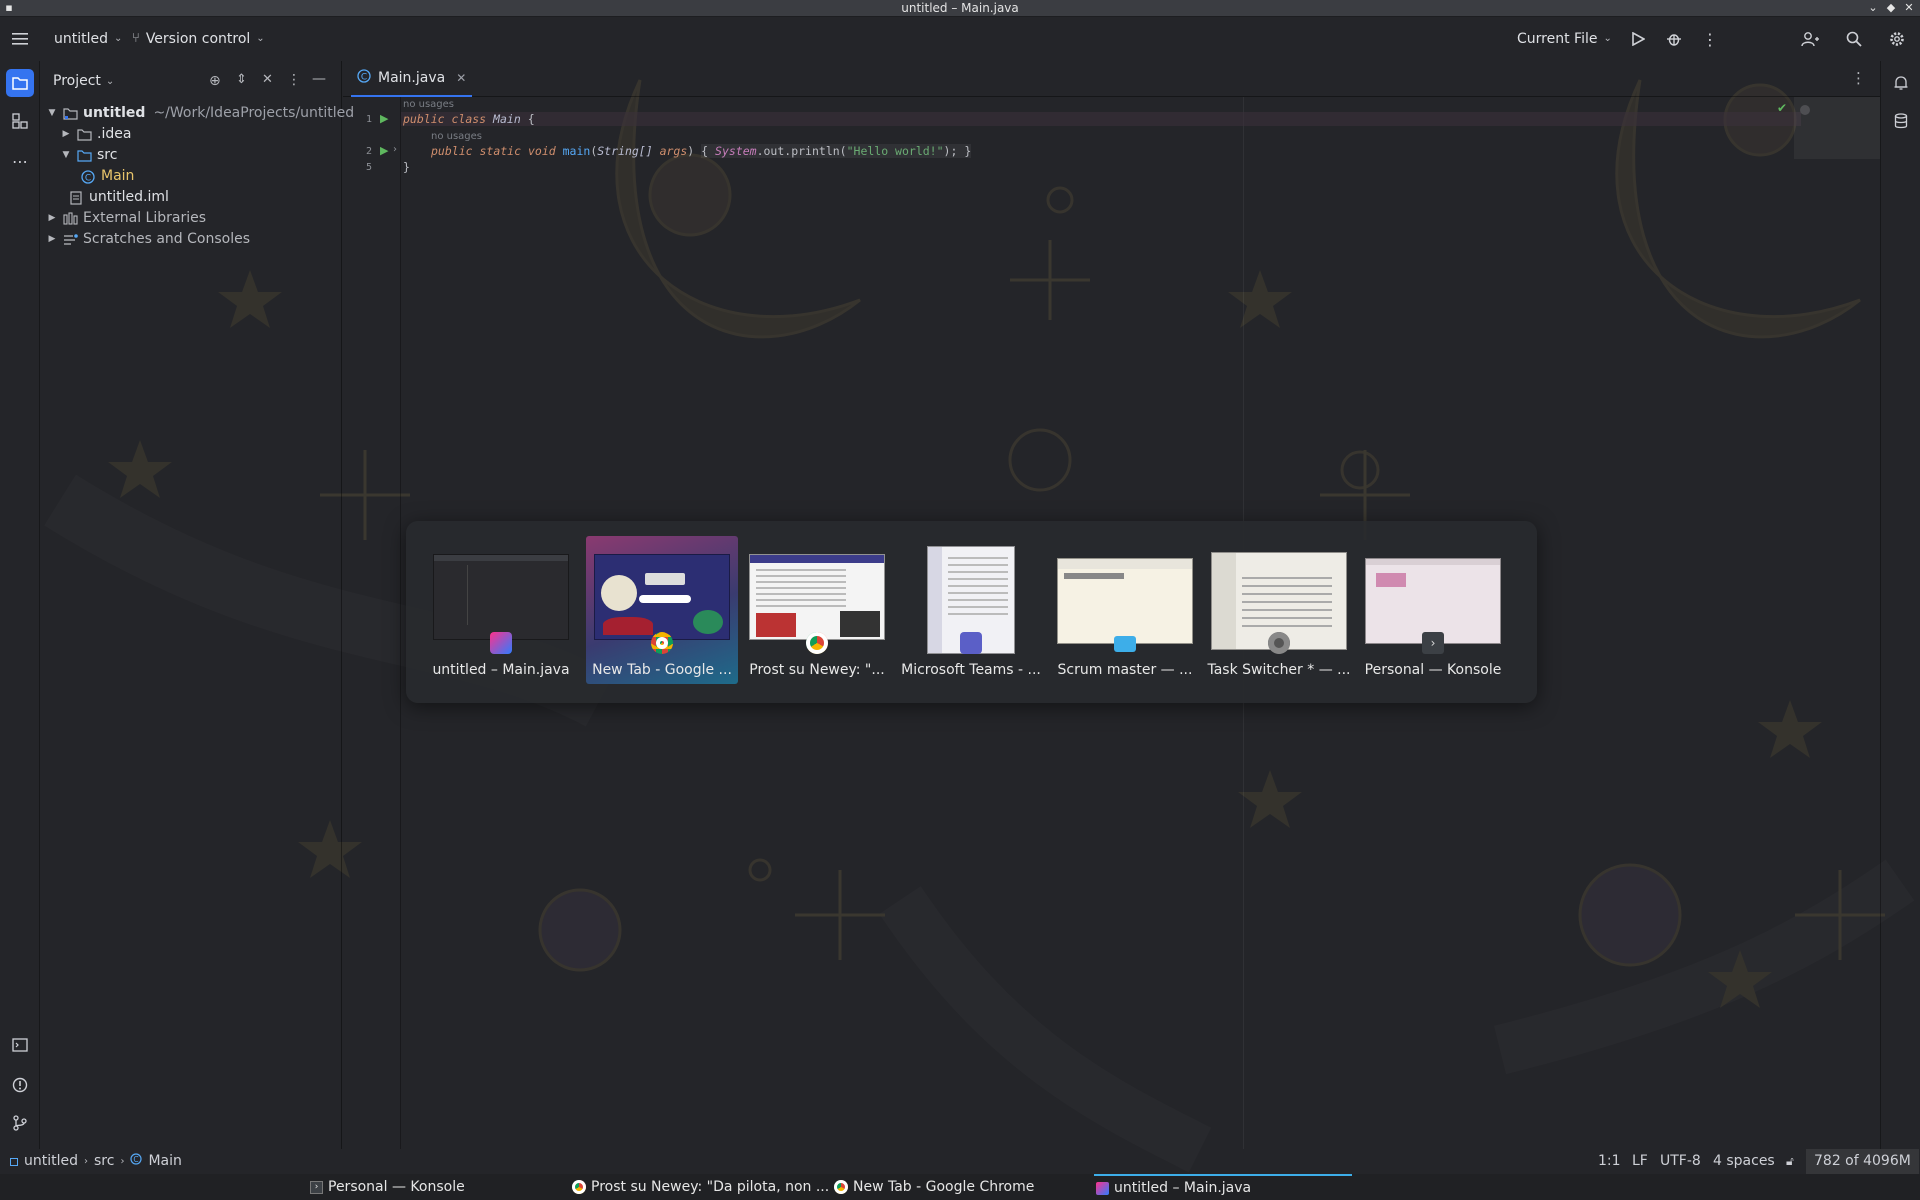 This screenshot has height=1200, width=1920. I want to click on tree-item-path: ~/Work/IdeaProjects/untitled, so click(254, 113).